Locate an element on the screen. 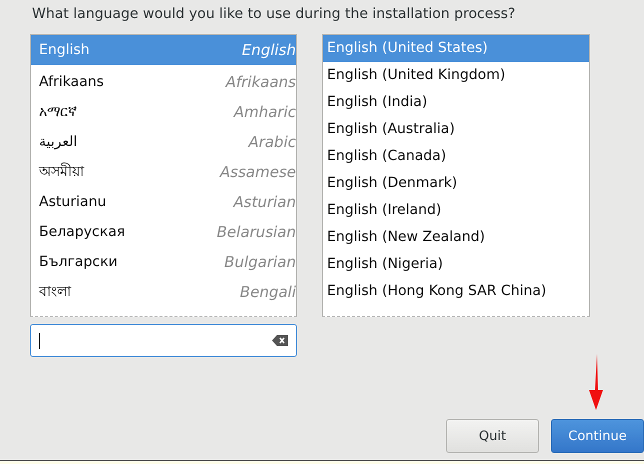 Image resolution: width=644 pixels, height=464 pixels. locale-item: English (Denmark) is located at coordinates (456, 183).